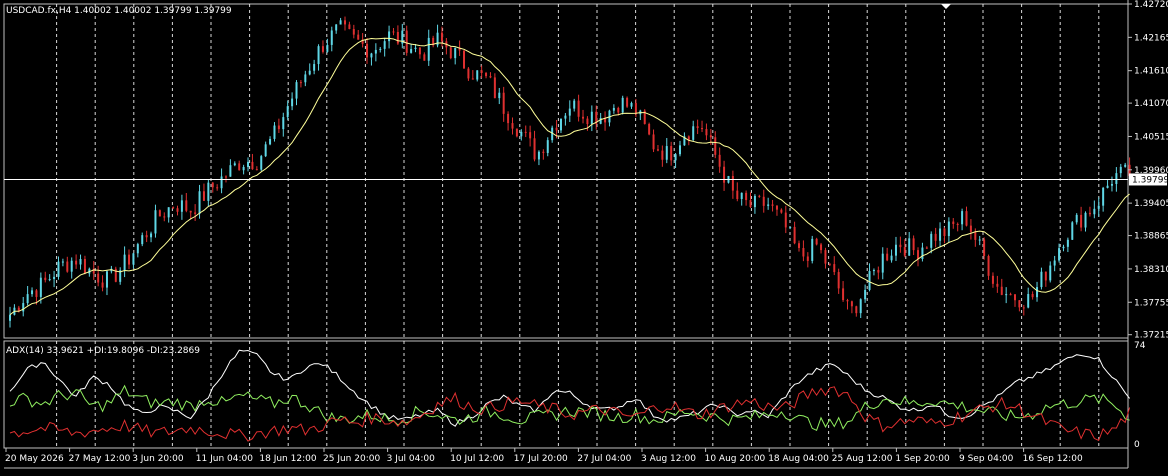  I want to click on time-tick-label: 20 May 2026, so click(34, 459).